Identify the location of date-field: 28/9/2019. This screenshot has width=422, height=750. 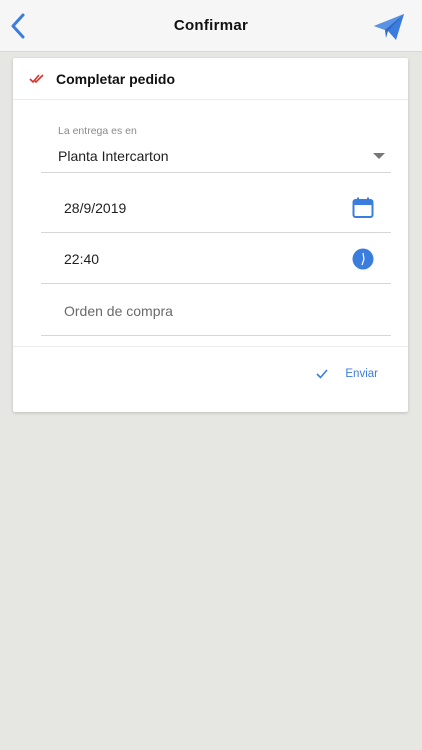
(216, 207).